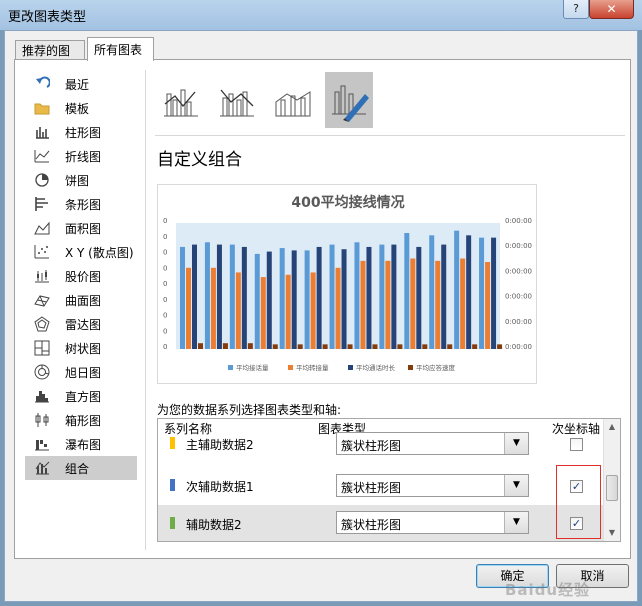 This screenshot has width=642, height=606. Describe the element at coordinates (612, 533) in the screenshot. I see `scroll-down-icon: ▼` at that location.